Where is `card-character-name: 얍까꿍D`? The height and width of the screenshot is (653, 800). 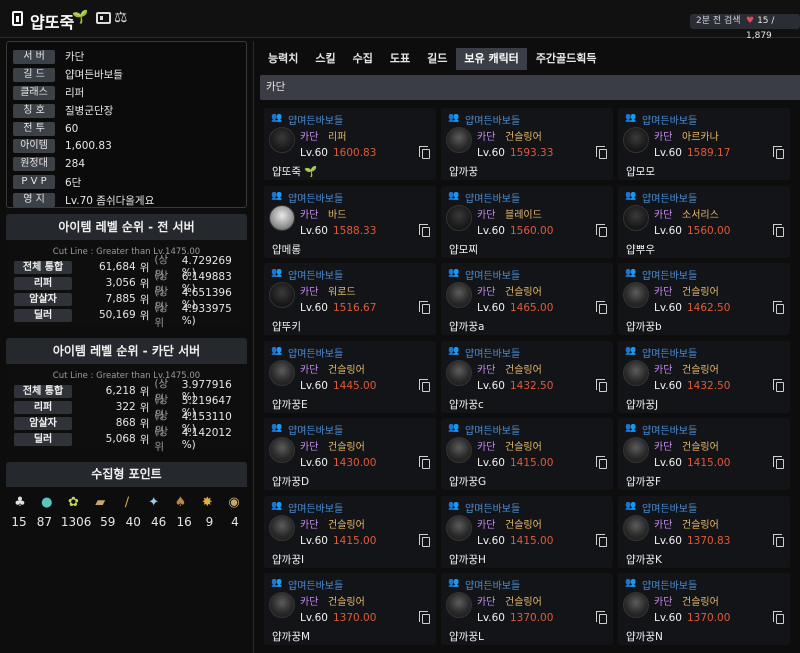
card-character-name: 얍까꿍D is located at coordinates (290, 481).